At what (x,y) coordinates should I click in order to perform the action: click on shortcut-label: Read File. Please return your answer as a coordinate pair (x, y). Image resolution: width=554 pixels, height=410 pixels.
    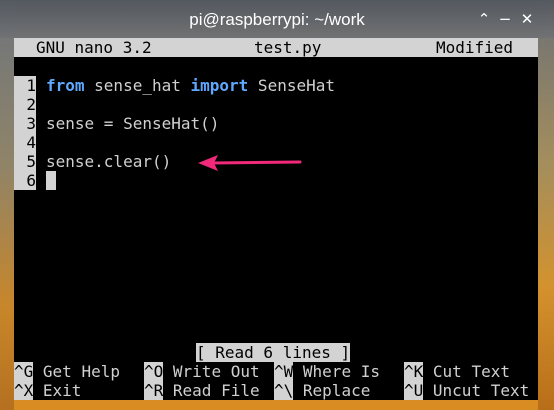
    Looking at the image, I should click on (216, 390).